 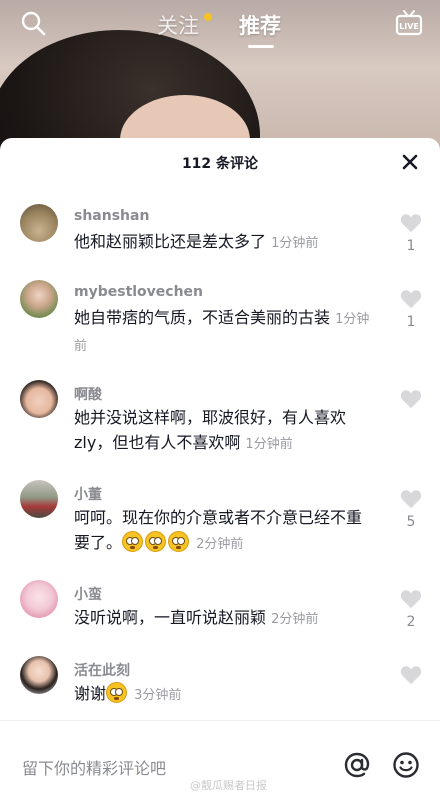 I want to click on like-count: 5, so click(x=411, y=522).